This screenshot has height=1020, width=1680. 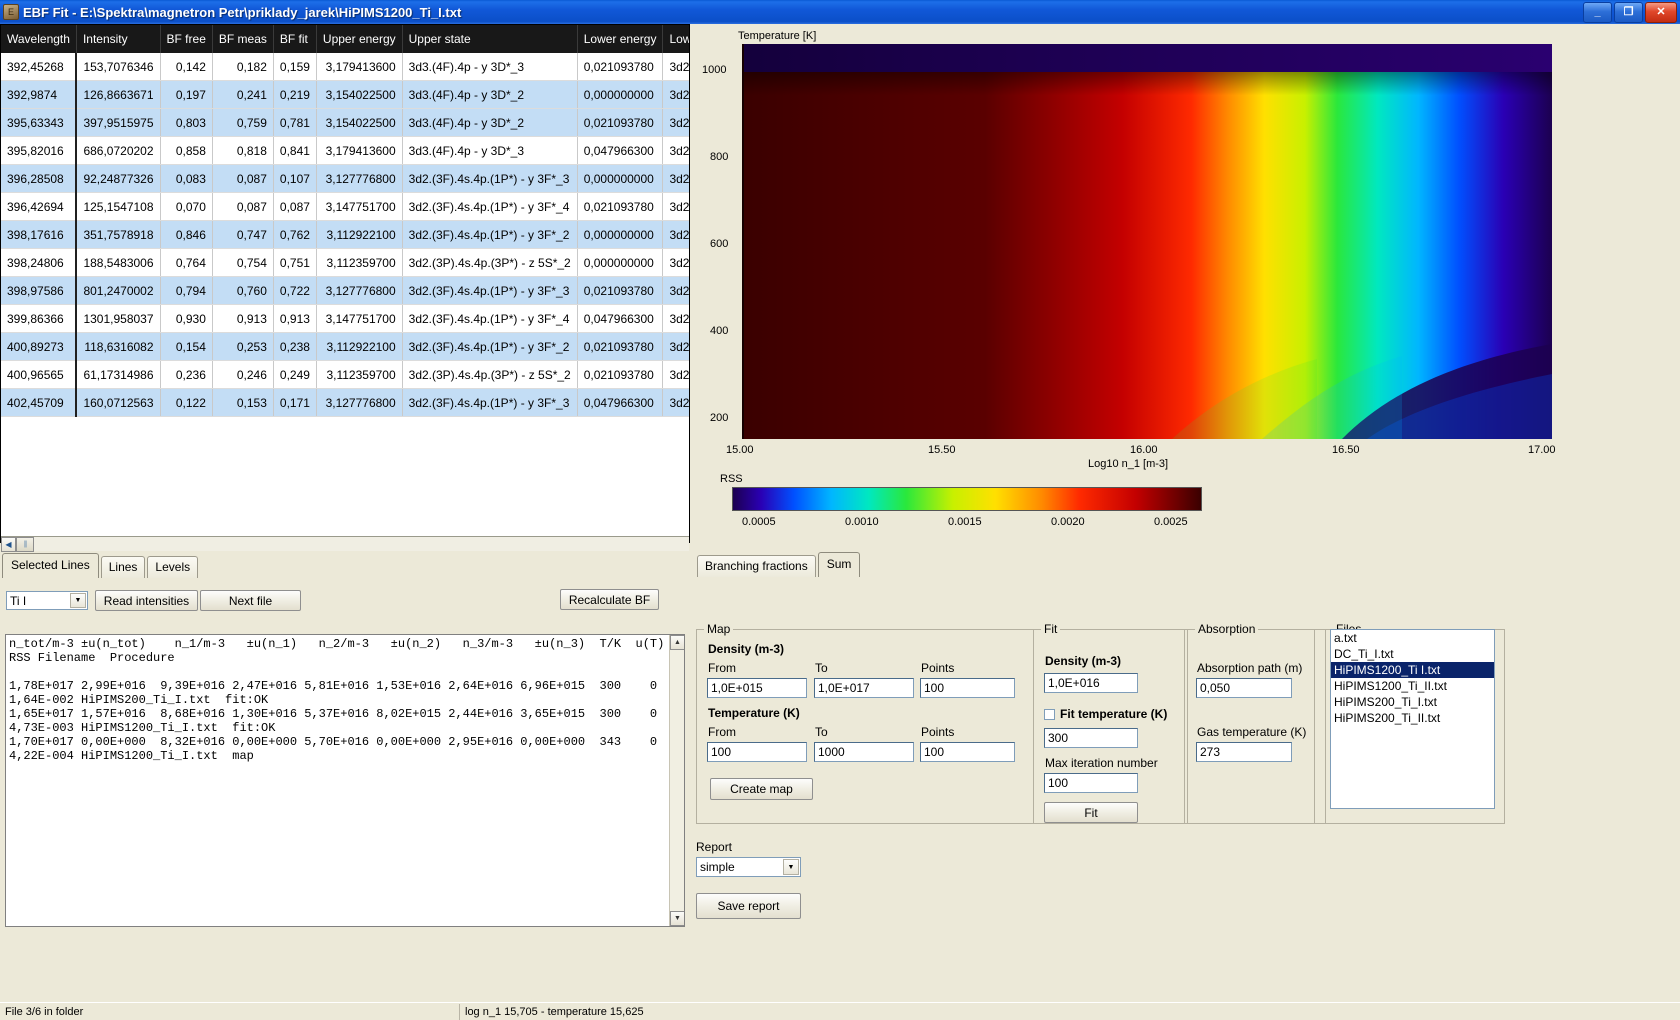 I want to click on files-list-item: a.txt, so click(x=1412, y=638).